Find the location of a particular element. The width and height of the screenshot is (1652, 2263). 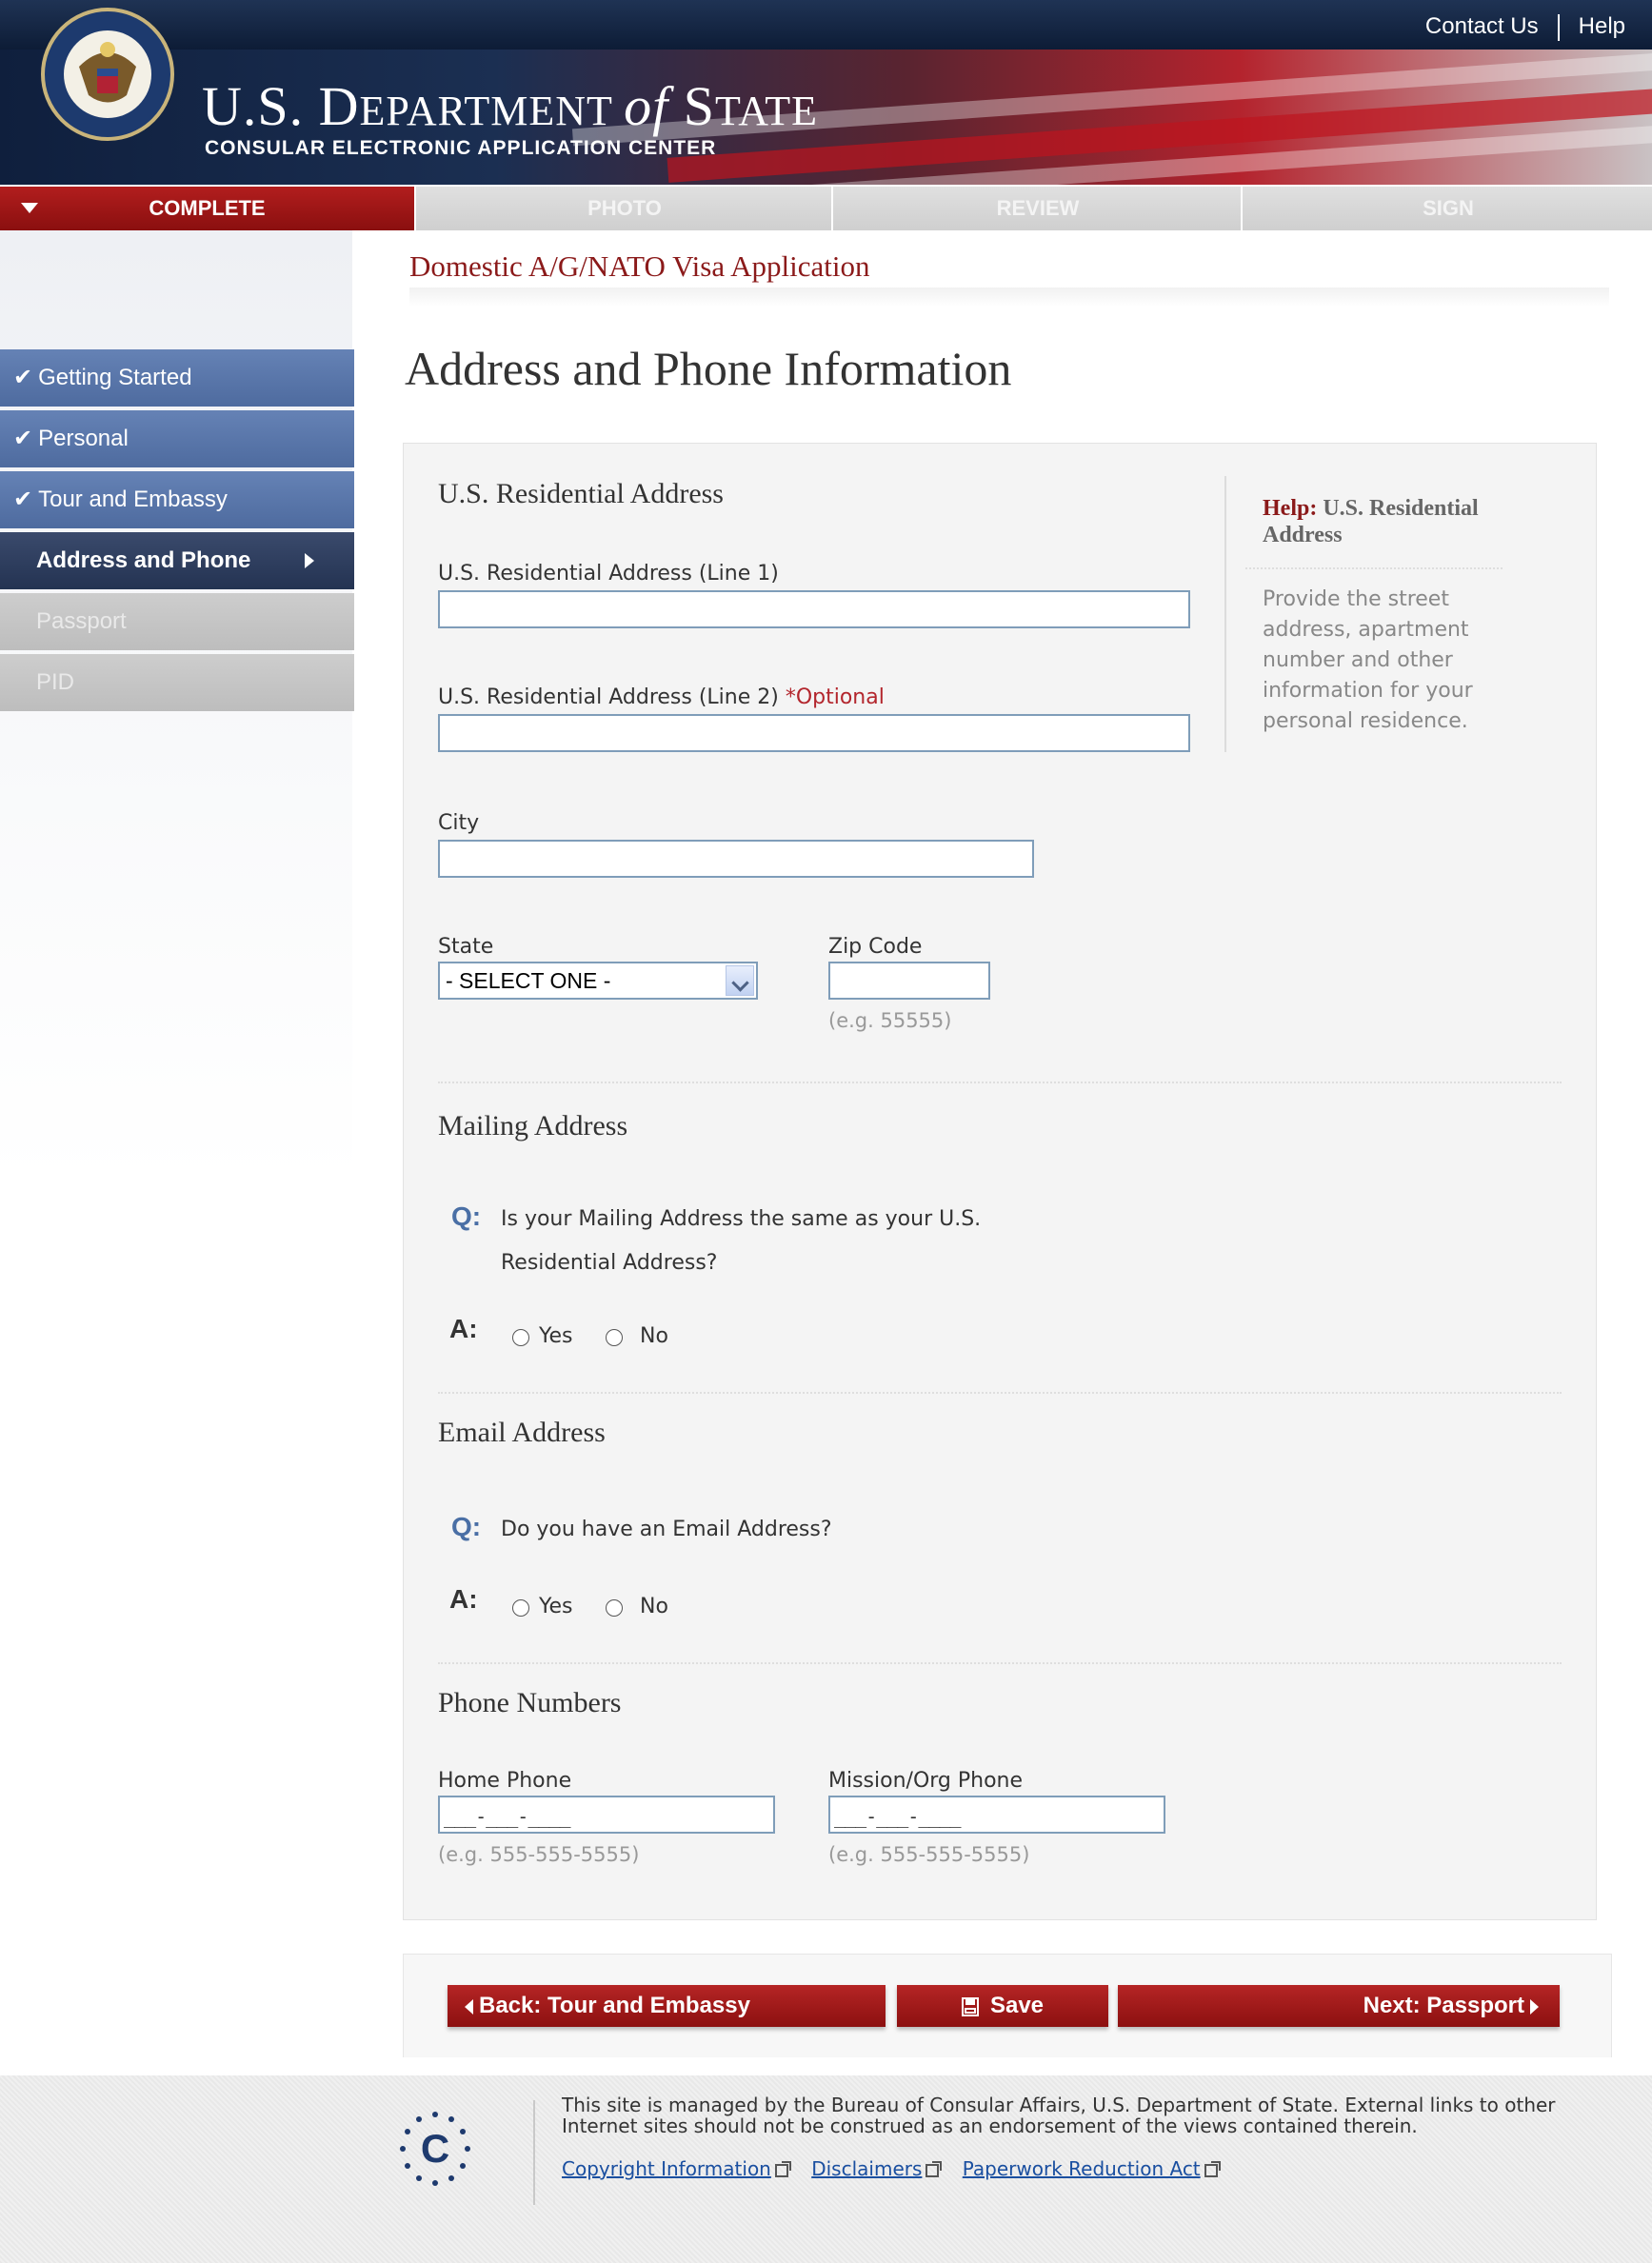

site-subtitle: CONSULAR ELECTRONIC APPLICATION CENTER is located at coordinates (461, 148).